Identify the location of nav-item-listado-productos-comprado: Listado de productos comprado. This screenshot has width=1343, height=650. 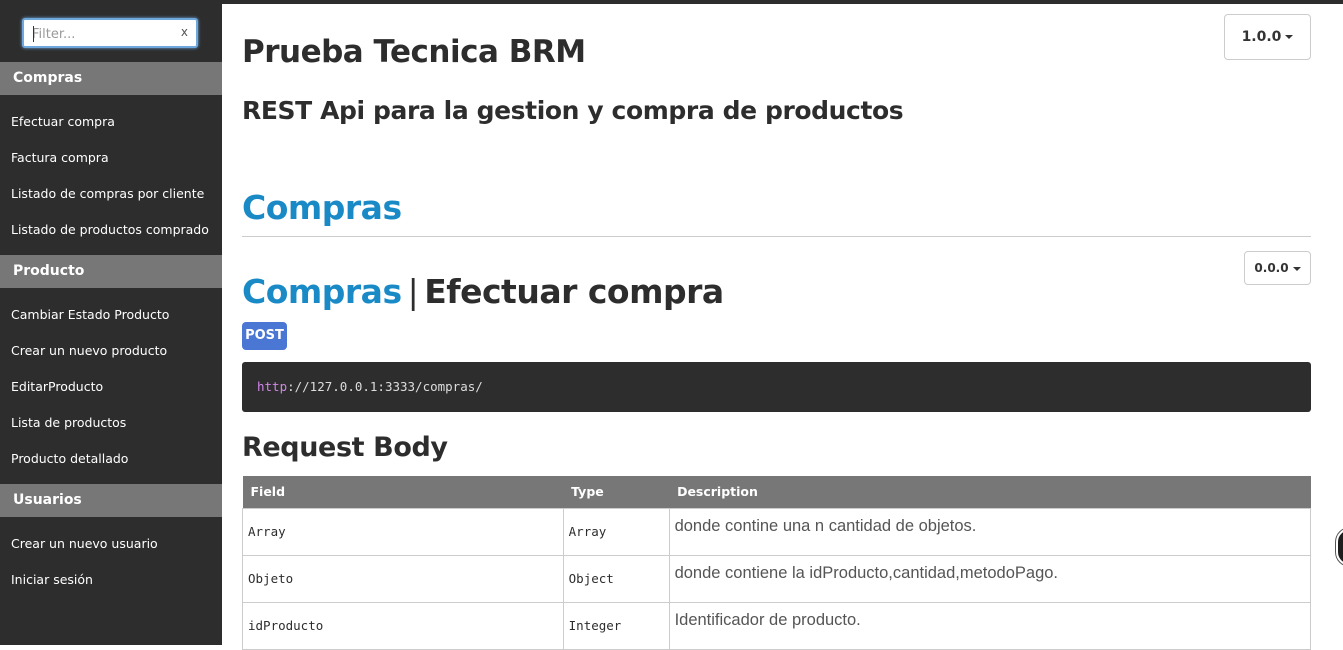
(110, 229).